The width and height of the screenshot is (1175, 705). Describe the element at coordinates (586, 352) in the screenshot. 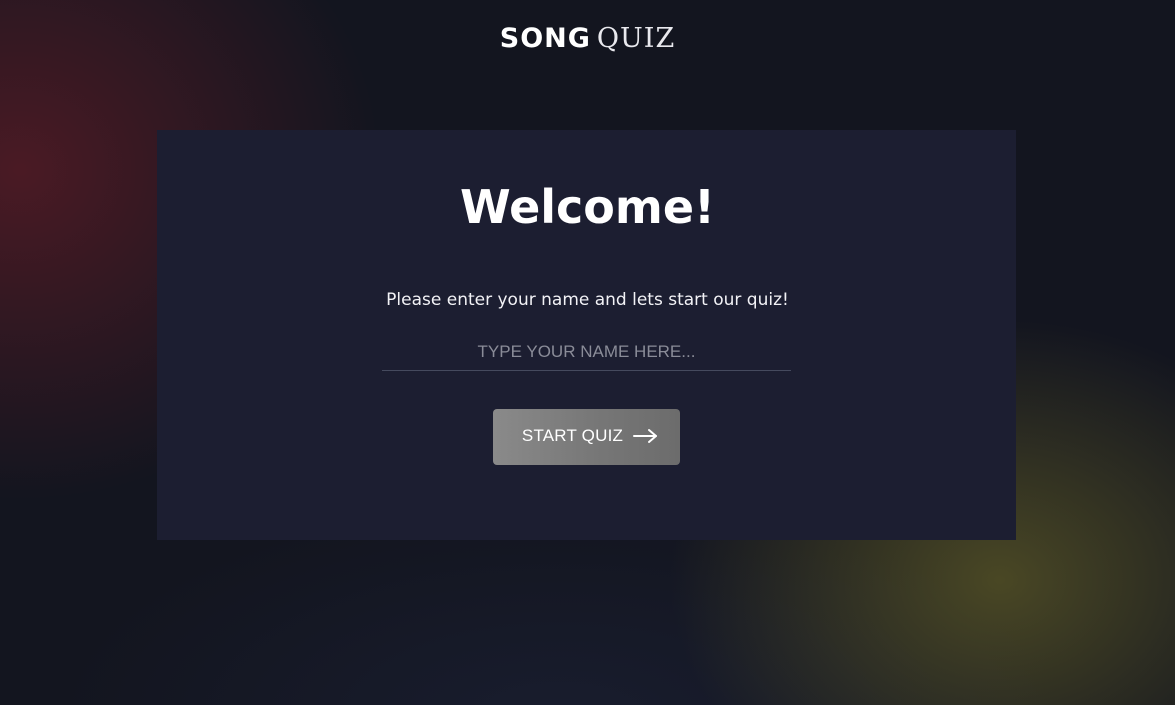

I see `name-input` at that location.